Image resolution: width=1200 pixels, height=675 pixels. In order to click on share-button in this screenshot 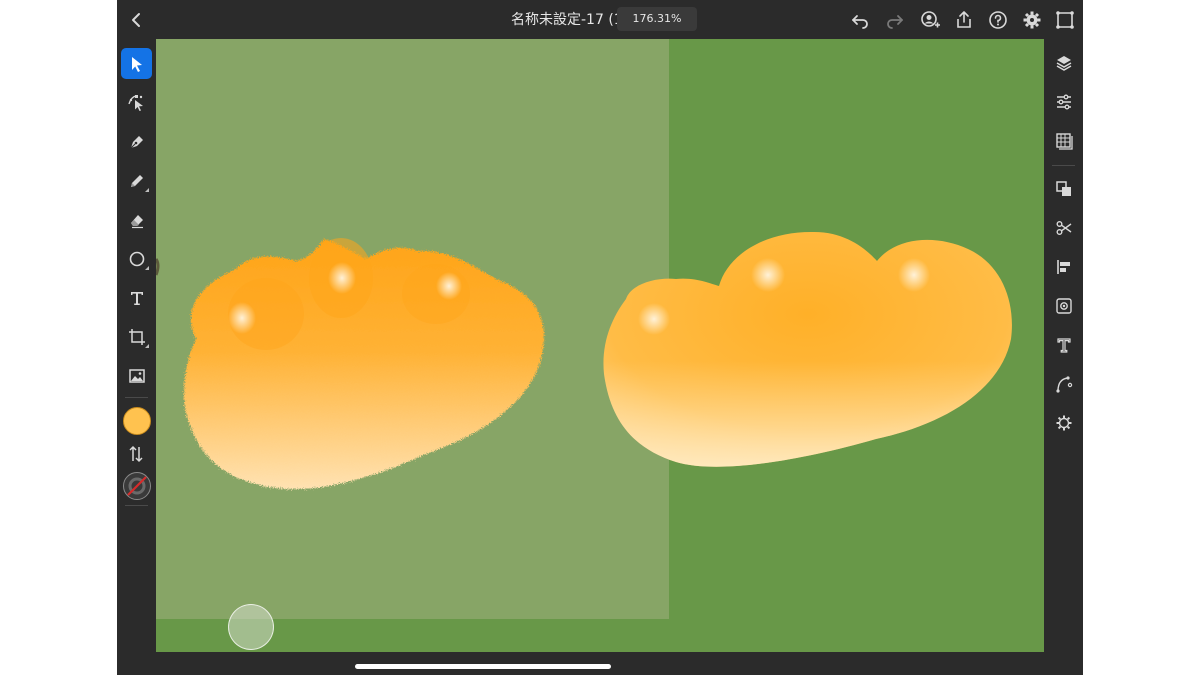, I will do `click(964, 20)`.